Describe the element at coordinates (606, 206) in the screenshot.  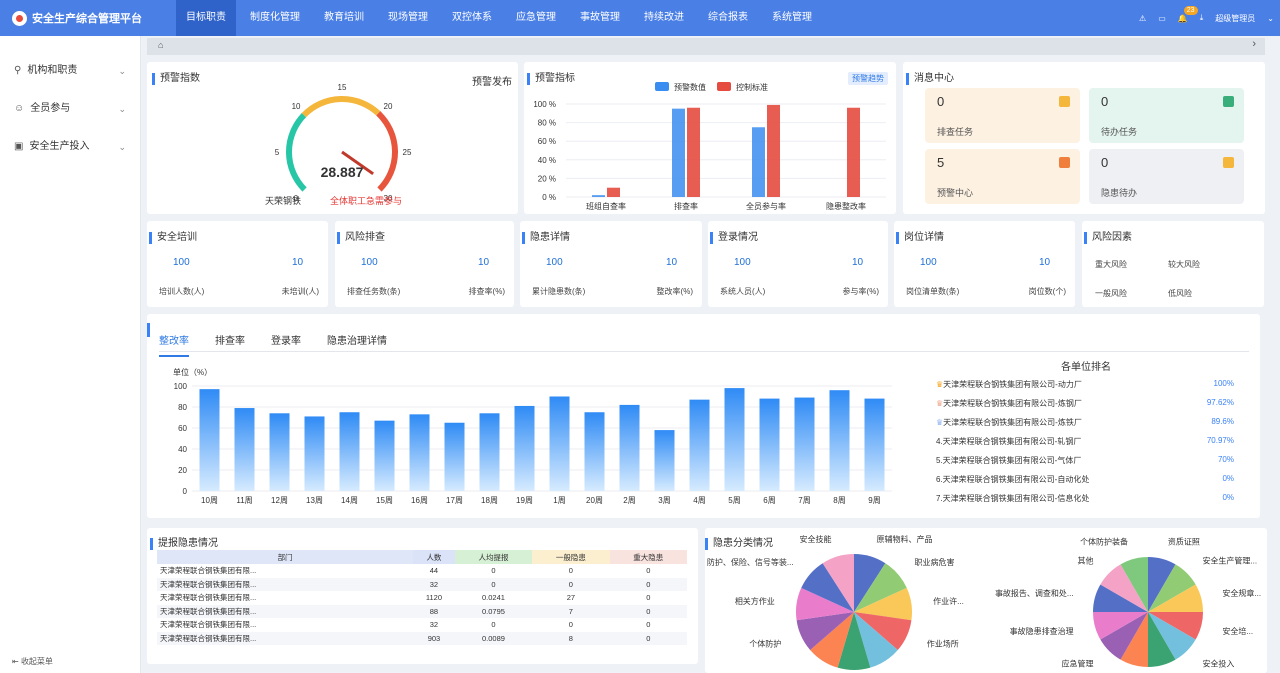
I see `x-tick: 班组自查率` at that location.